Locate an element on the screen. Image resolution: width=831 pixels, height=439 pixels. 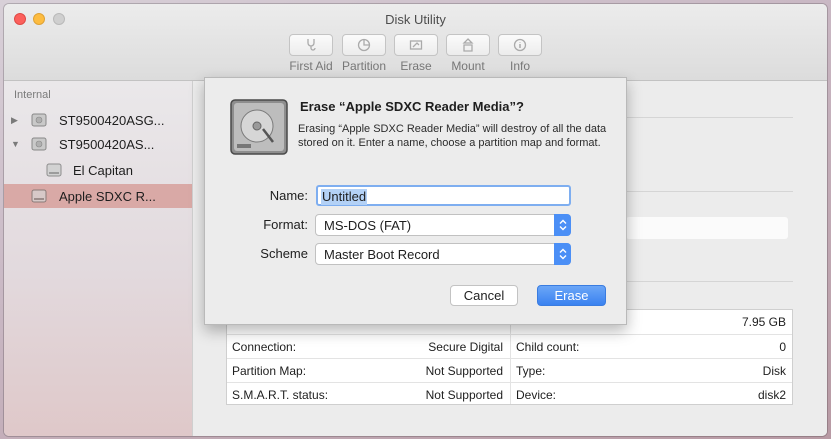
sidebar-section-internal: Internal is located at coordinates (32, 95).